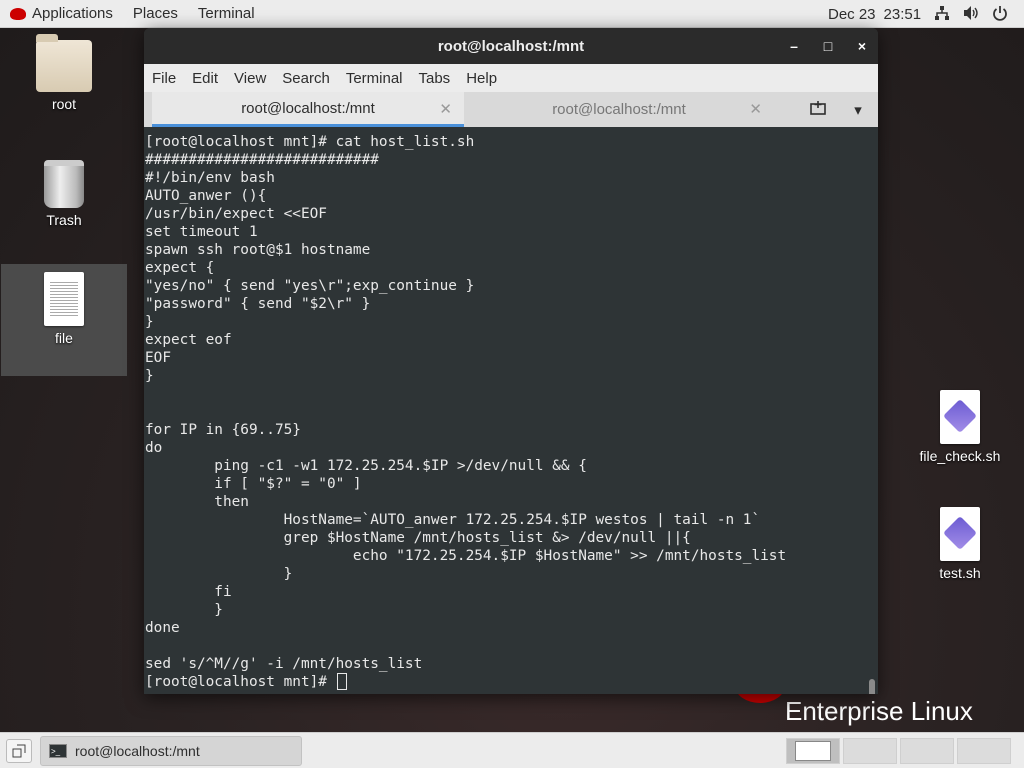 The height and width of the screenshot is (768, 1024). What do you see at coordinates (164, 78) in the screenshot?
I see `menu-file: File` at bounding box center [164, 78].